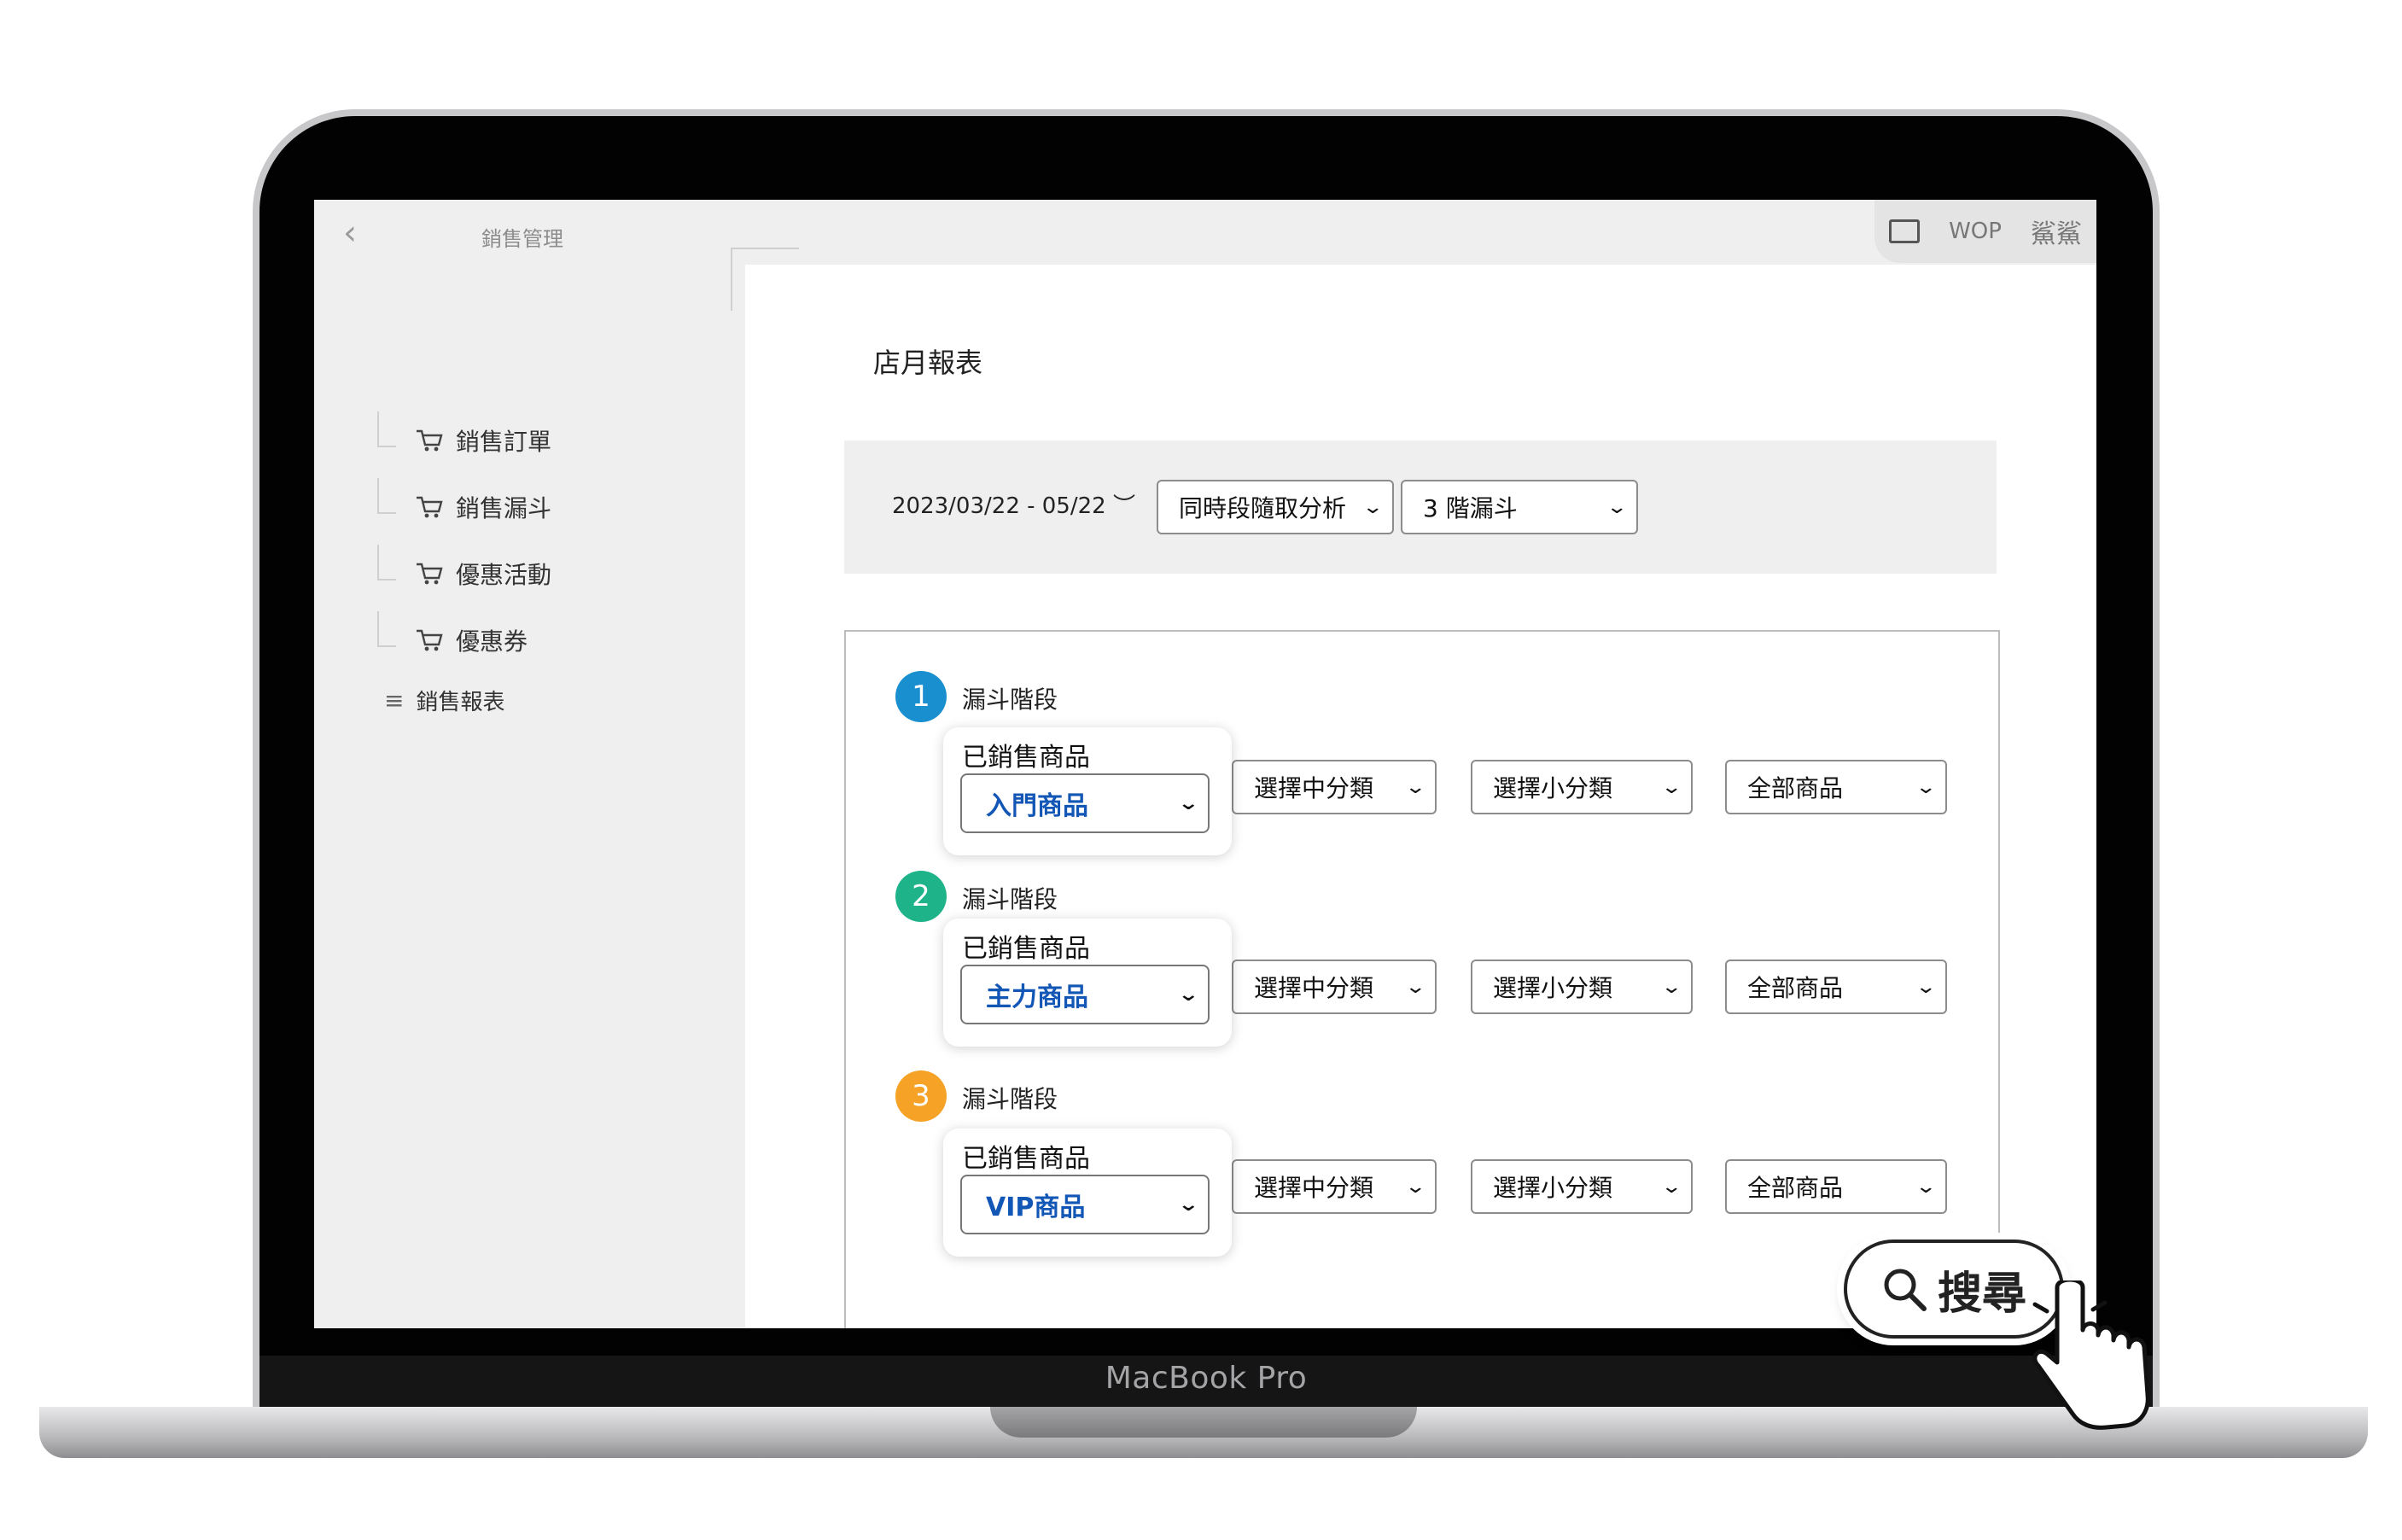 The image size is (2402, 1540). Describe the element at coordinates (504, 442) in the screenshot. I see `sidebar-item-label: 銷售訂單` at that location.